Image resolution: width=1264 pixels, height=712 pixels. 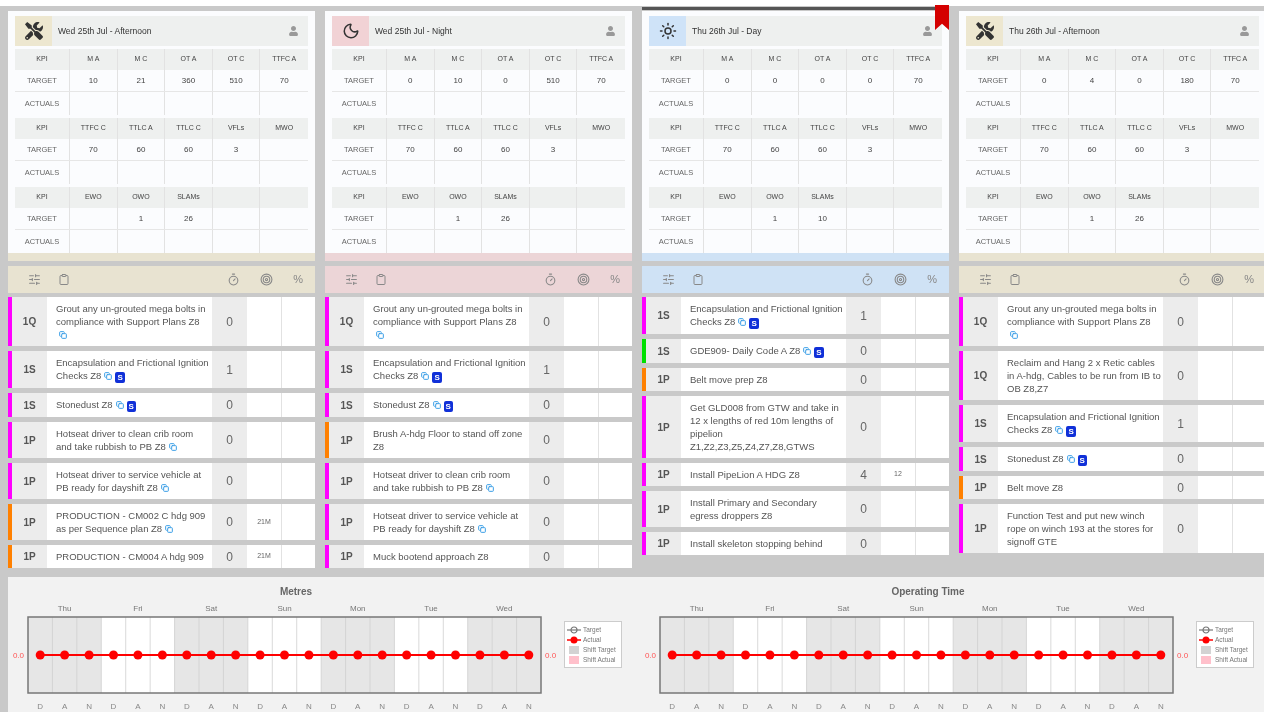 I want to click on task-text: Grout any un-grouted mega bolts in compliance with Support Plans Z8, so click(x=450, y=321).